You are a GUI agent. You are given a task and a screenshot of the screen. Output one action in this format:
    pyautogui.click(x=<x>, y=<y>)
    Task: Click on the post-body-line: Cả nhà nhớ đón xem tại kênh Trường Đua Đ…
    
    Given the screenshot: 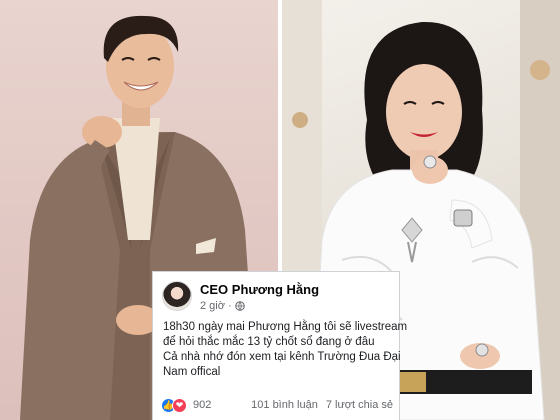 What is the action you would take?
    pyautogui.click(x=282, y=357)
    